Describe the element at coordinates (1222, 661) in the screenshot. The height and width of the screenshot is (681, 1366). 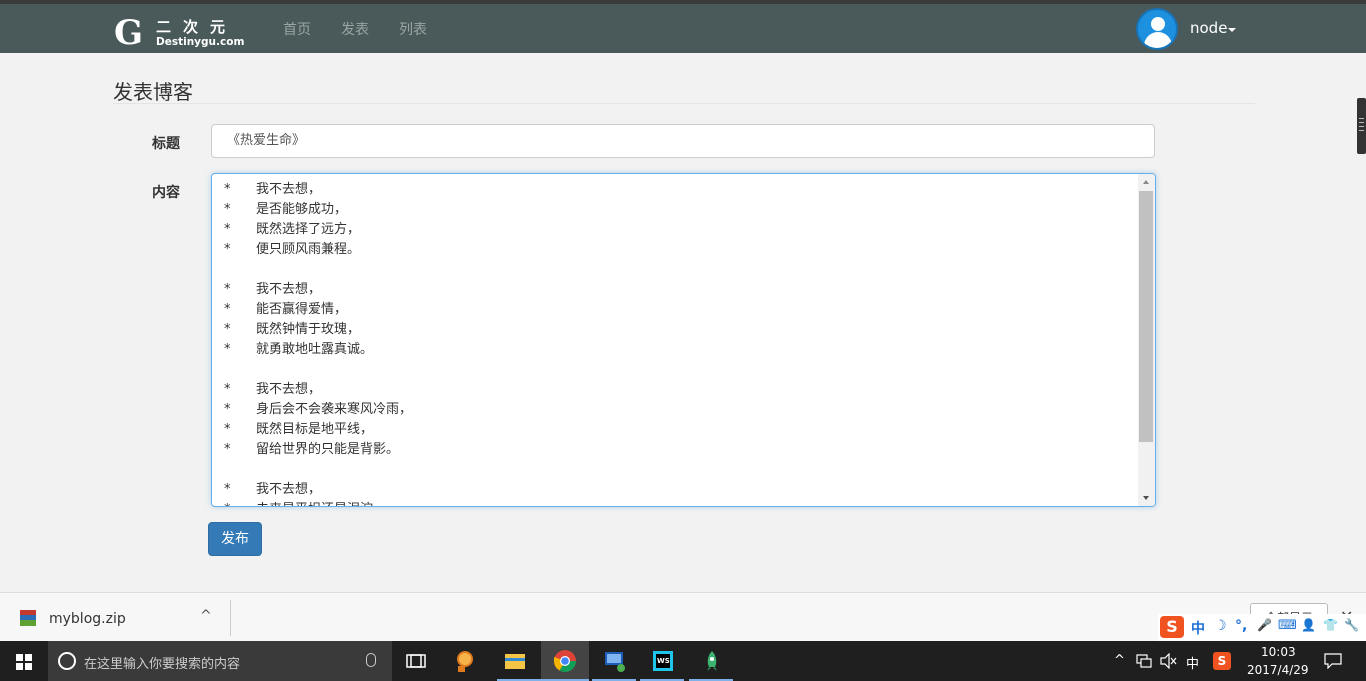
I see `sogou-tray-icon: S` at that location.